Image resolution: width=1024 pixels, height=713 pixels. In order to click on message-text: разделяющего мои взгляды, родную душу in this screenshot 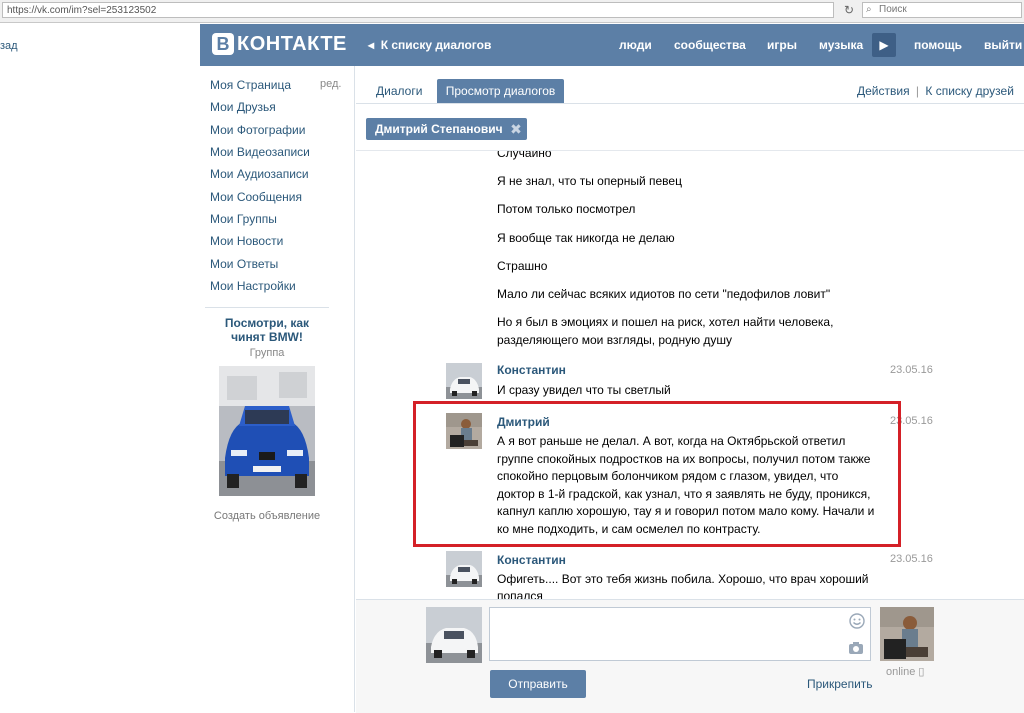, I will do `click(615, 340)`.